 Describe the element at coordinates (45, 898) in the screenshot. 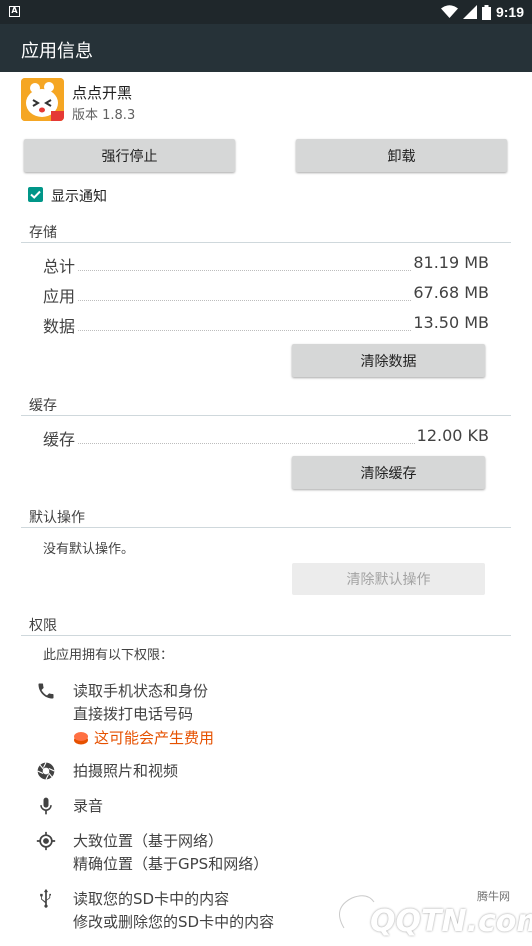

I see `usb-icon` at that location.